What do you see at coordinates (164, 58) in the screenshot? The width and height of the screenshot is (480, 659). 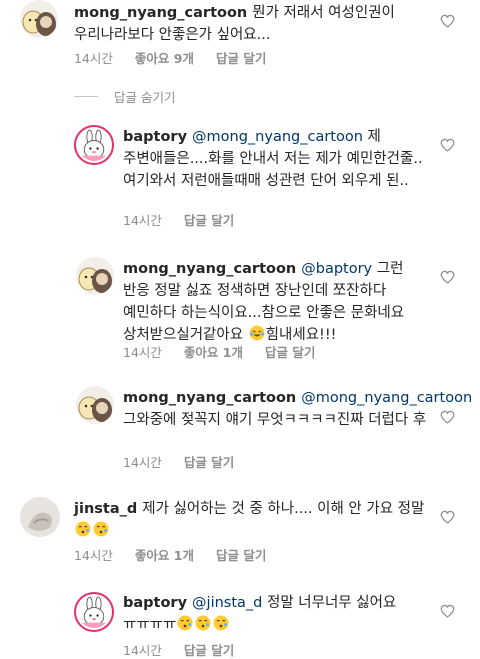 I see `likes-count: 좋아요 9개` at bounding box center [164, 58].